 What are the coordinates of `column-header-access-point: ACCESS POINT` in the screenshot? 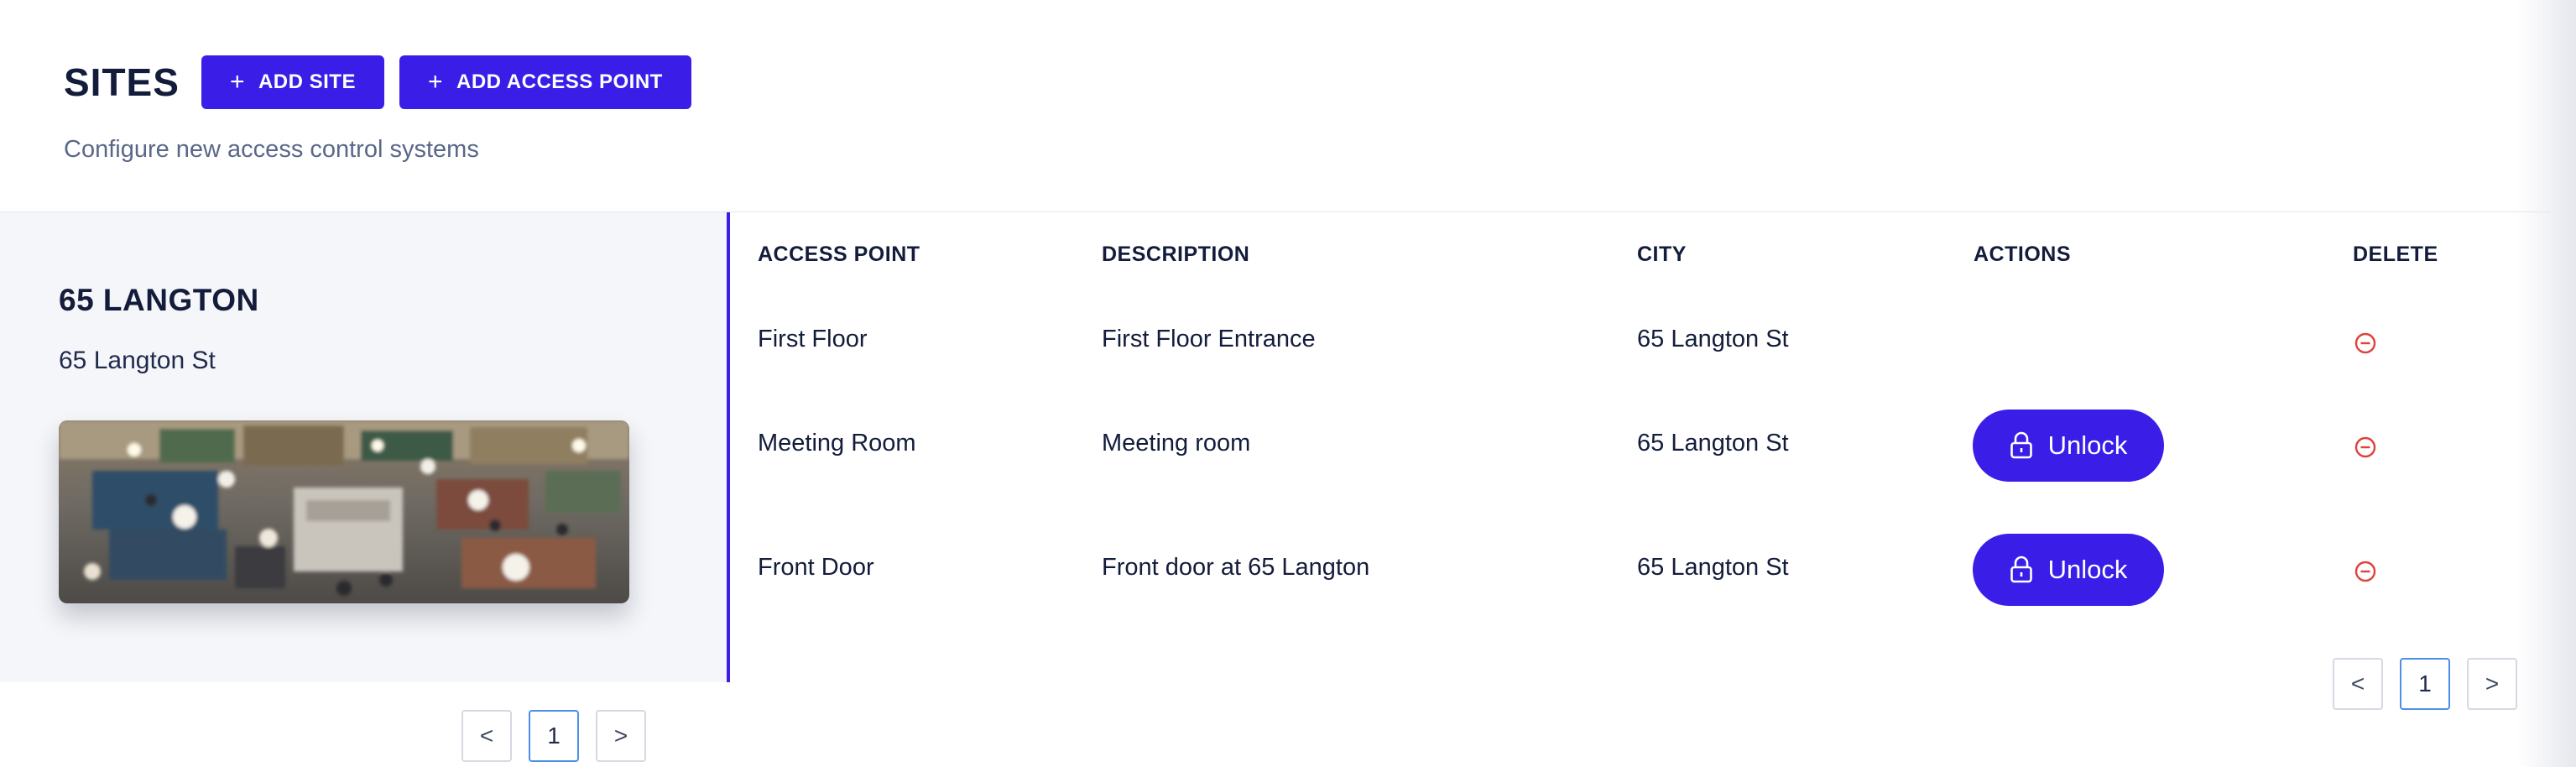 It's located at (839, 255).